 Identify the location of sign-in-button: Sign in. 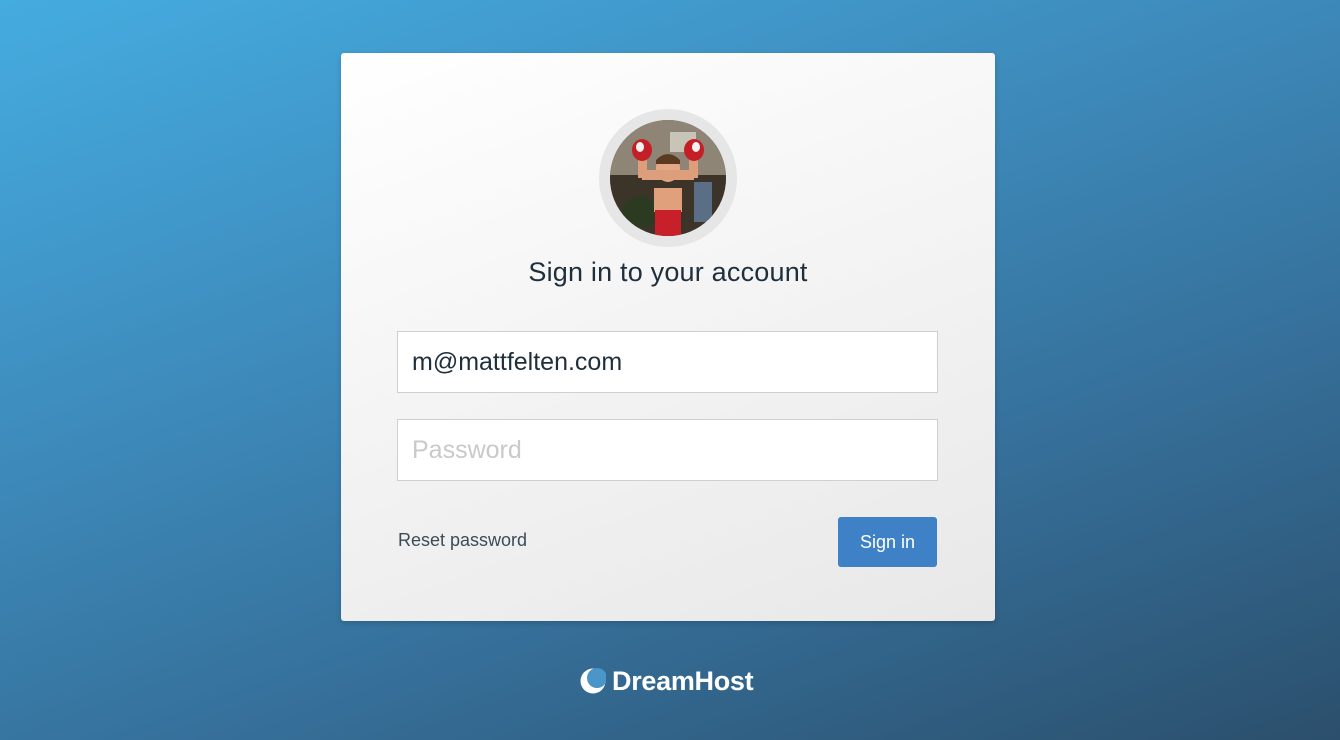
(887, 542).